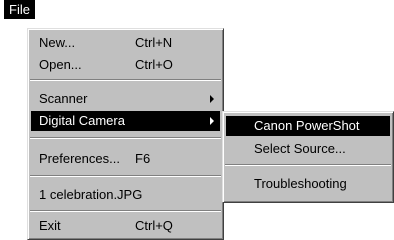 This screenshot has width=394, height=240. What do you see at coordinates (91, 194) in the screenshot?
I see `menu-item-label: 1 celebration.JPG` at bounding box center [91, 194].